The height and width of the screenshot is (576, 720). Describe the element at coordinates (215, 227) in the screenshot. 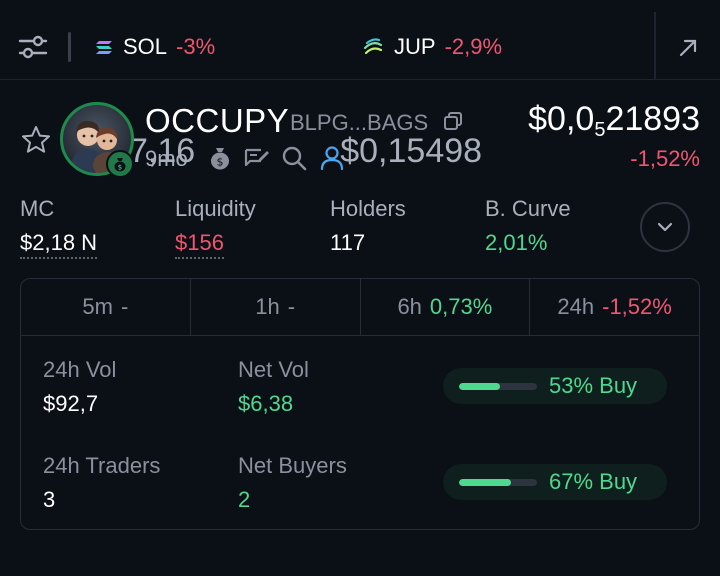

I see `stat-liquidity: Liquidity $156` at that location.